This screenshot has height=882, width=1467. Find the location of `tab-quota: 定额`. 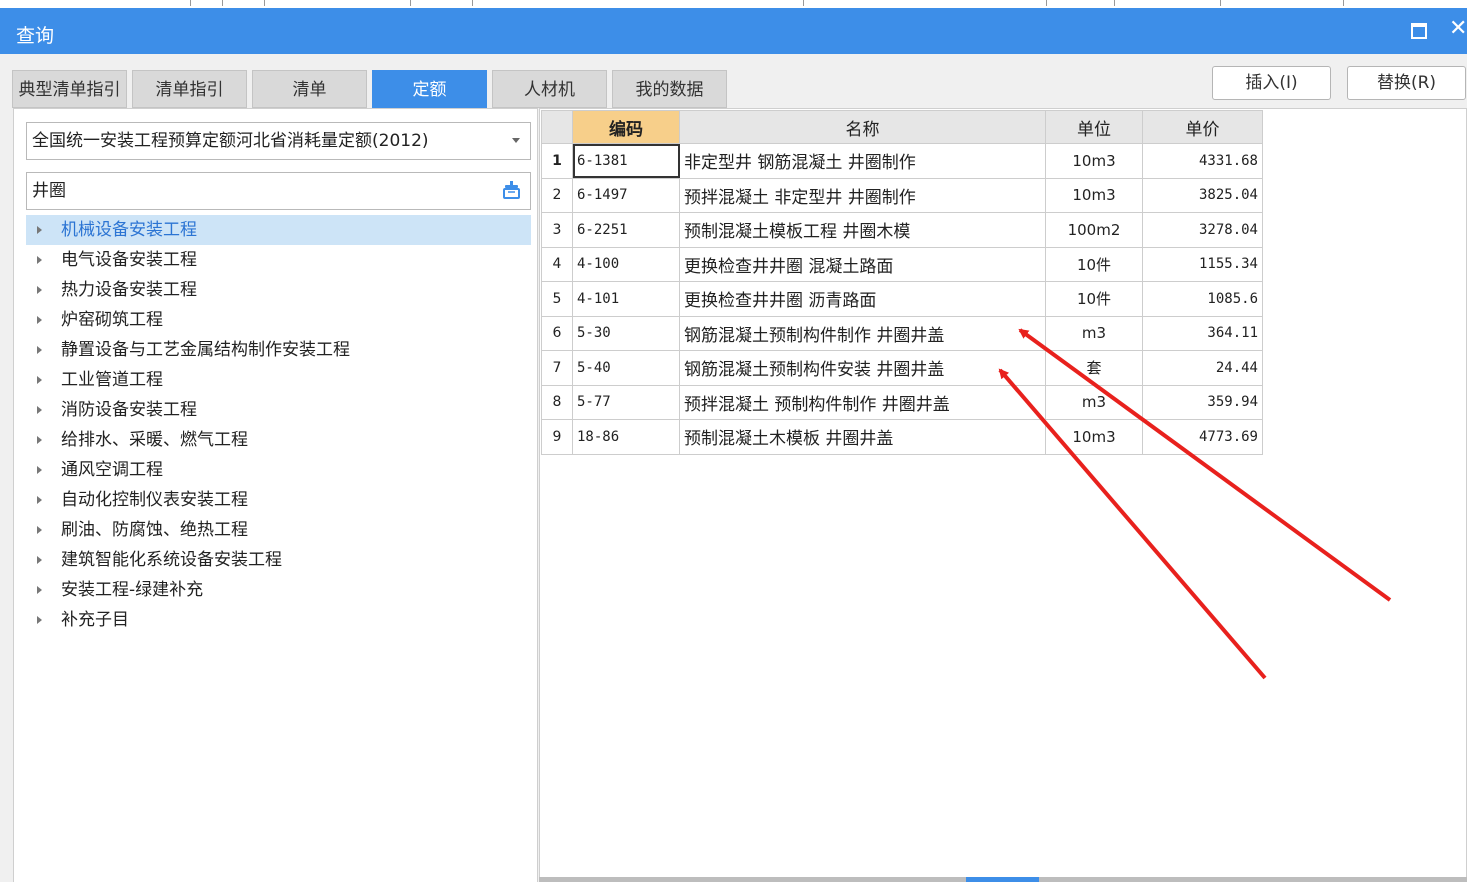

tab-quota: 定额 is located at coordinates (429, 89).